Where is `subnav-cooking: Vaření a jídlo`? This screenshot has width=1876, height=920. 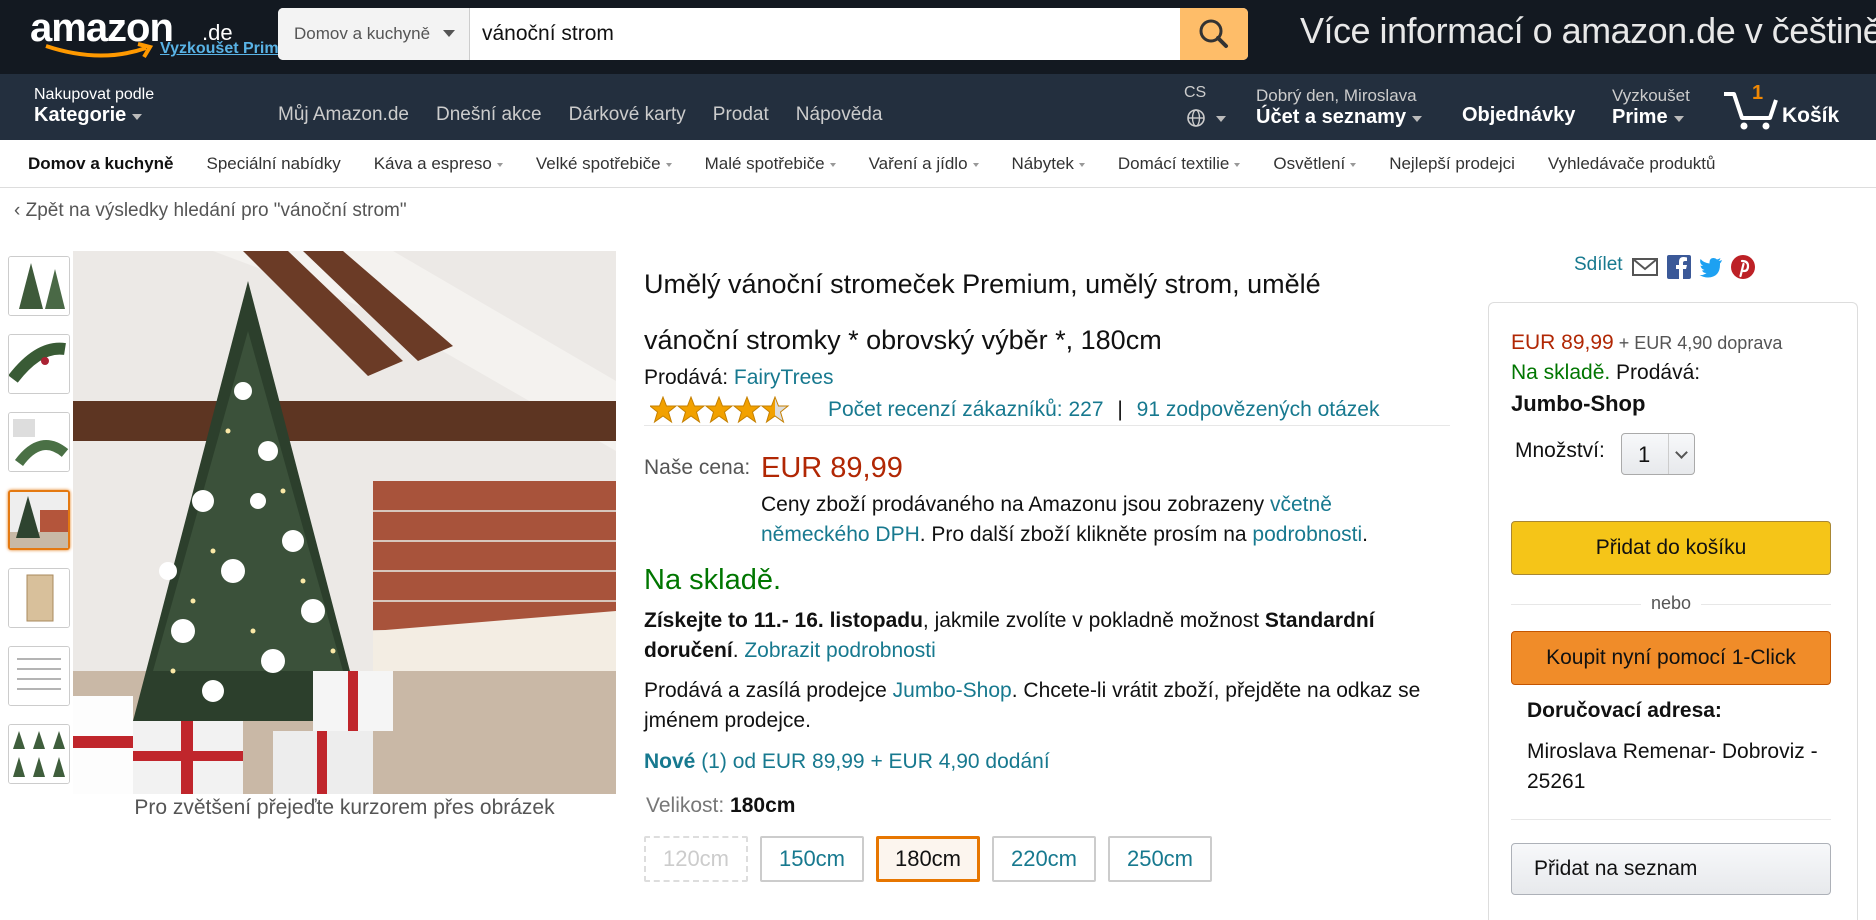
subnav-cooking: Vaření a jídlo is located at coordinates (924, 164).